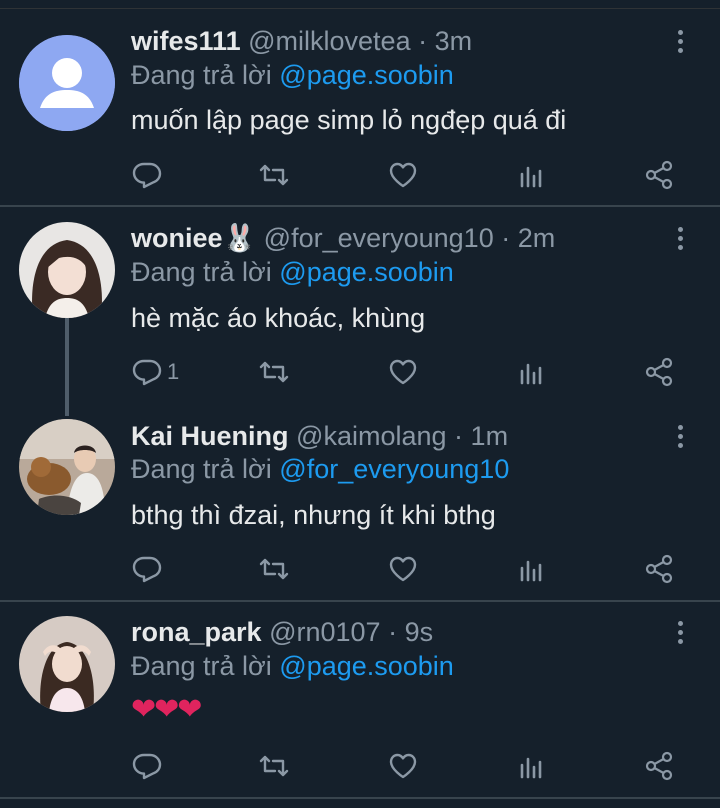 Image resolution: width=720 pixels, height=808 pixels. I want to click on top-divider, so click(360, 8).